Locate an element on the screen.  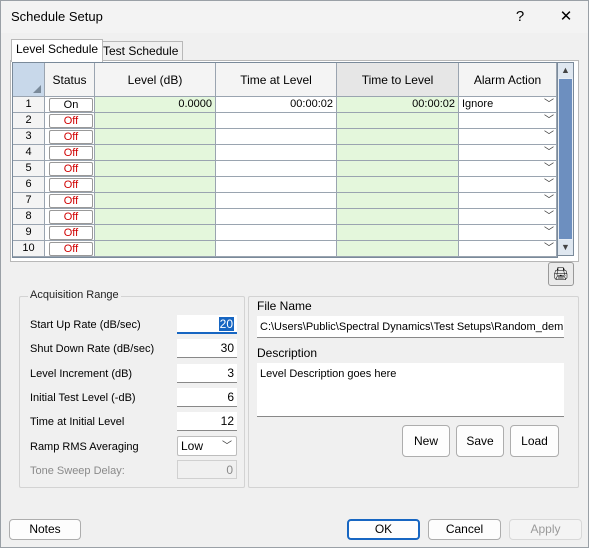
row-number: 8 is located at coordinates (29, 217).